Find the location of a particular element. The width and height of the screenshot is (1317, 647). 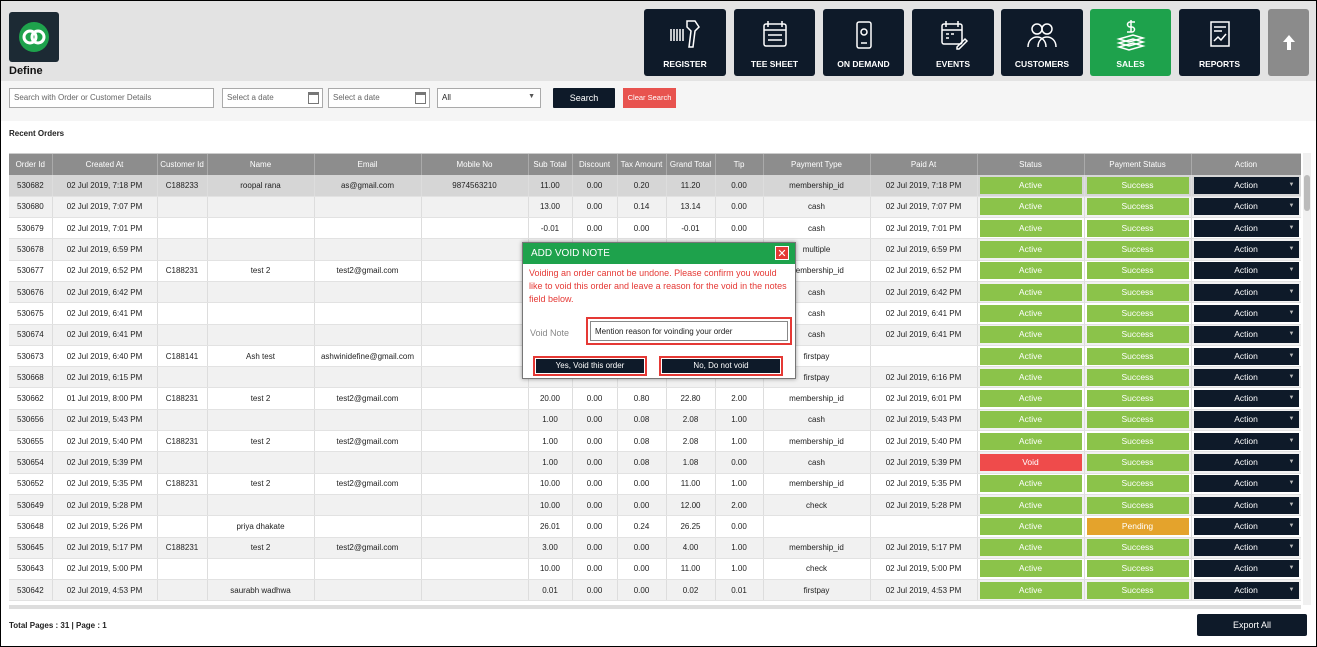

nav-tee-sheet-button: TEE SHEET is located at coordinates (774, 42).